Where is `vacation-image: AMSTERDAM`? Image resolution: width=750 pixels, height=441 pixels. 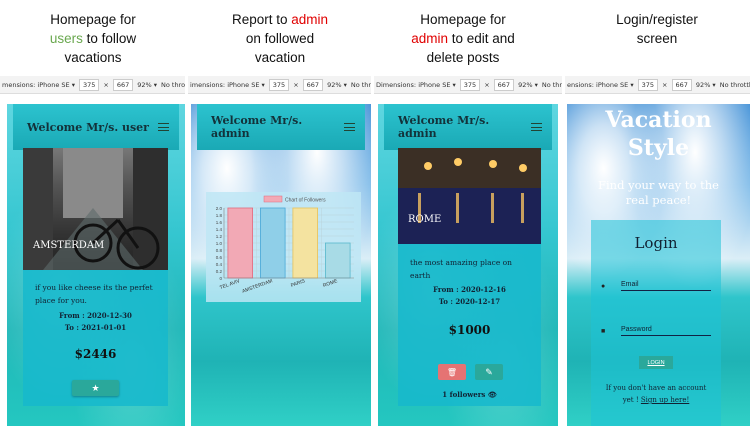
vacation-image: AMSTERDAM is located at coordinates (95, 209).